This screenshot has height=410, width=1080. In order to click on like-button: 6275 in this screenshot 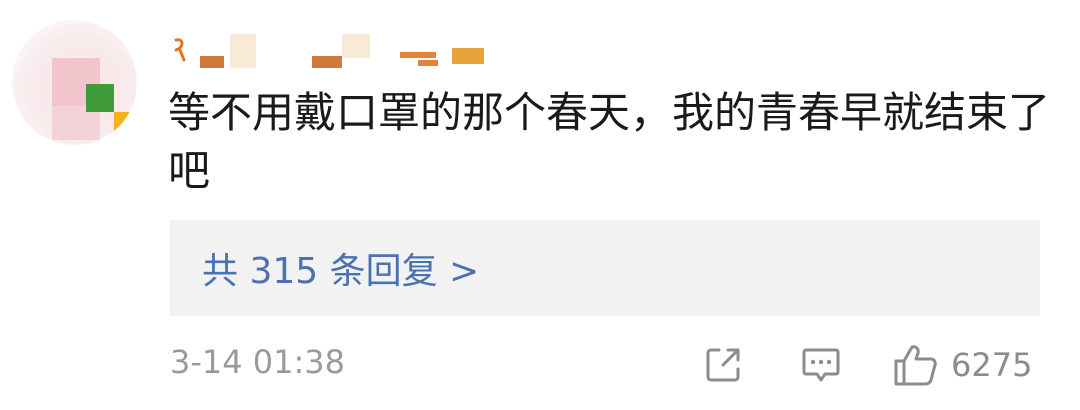, I will do `click(962, 365)`.